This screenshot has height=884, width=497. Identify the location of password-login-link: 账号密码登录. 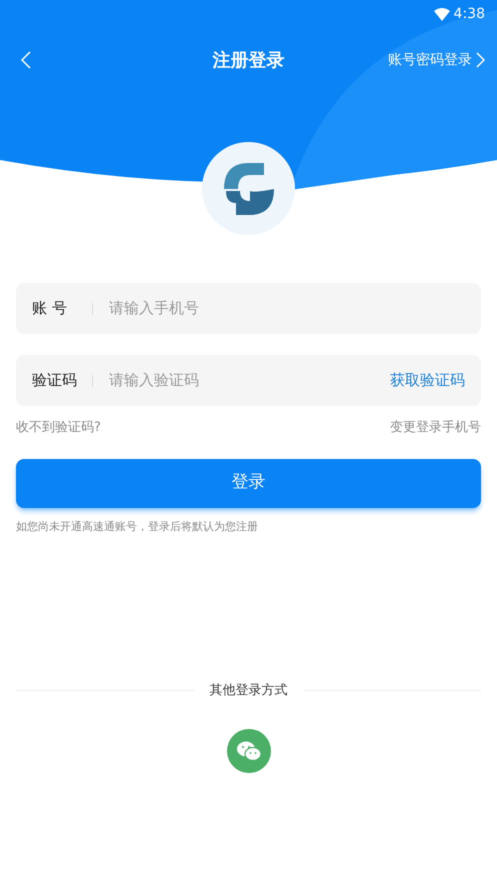
(436, 60).